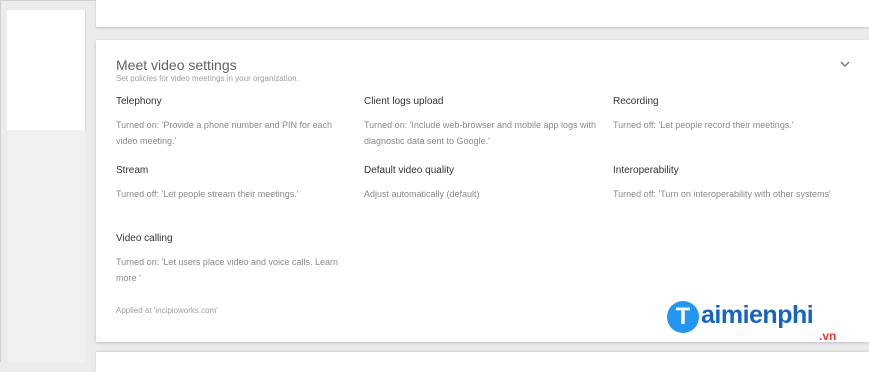  What do you see at coordinates (167, 310) in the screenshot?
I see `applied-at-text: Applied at 'incipioworks.com'` at bounding box center [167, 310].